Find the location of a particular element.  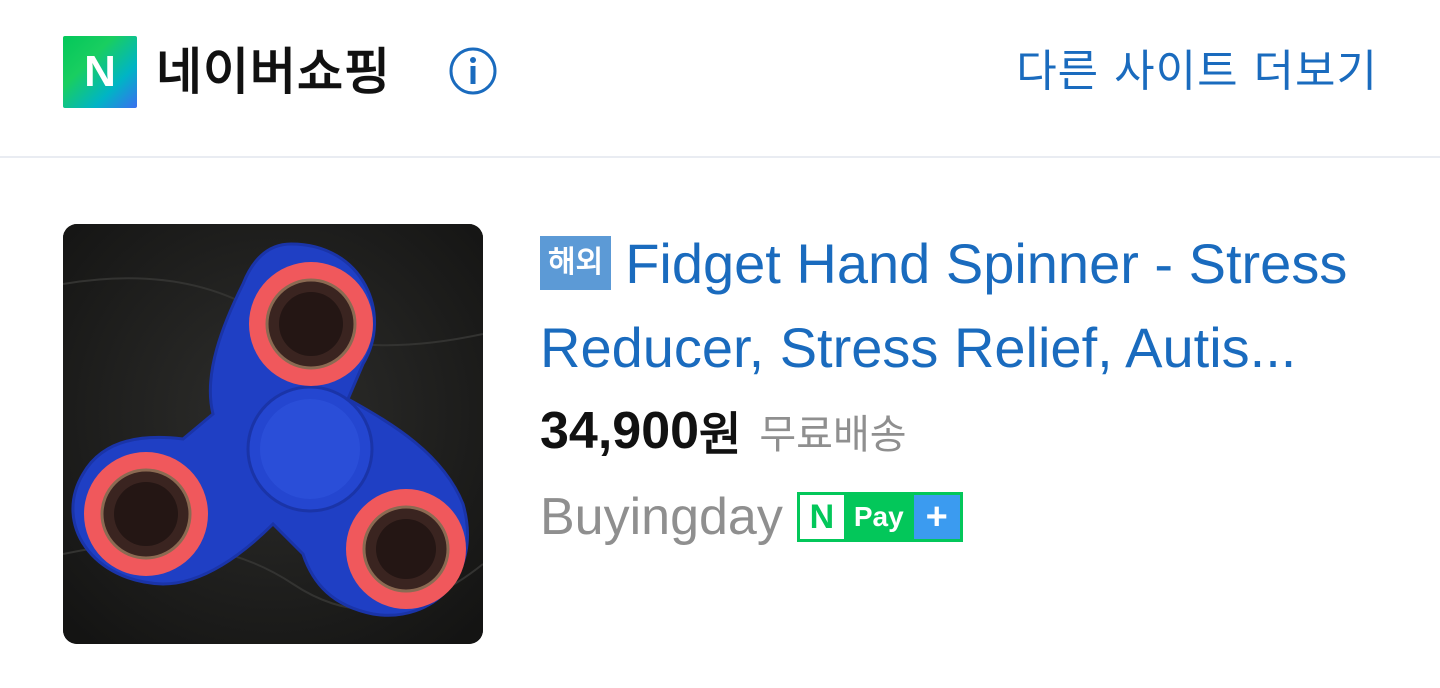

price-row: 34,900 원 무료배송 is located at coordinates (960, 431).